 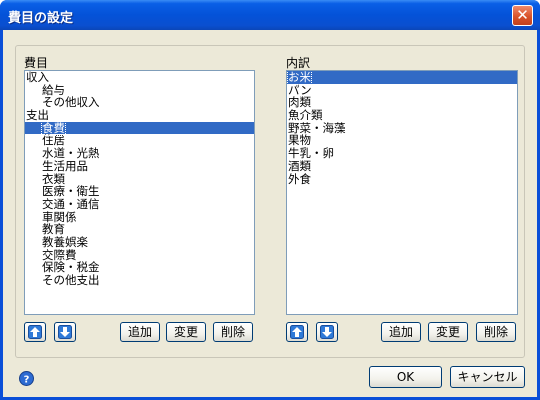 What do you see at coordinates (401, 332) in the screenshot?
I see `breakdown-add-button: 追加` at bounding box center [401, 332].